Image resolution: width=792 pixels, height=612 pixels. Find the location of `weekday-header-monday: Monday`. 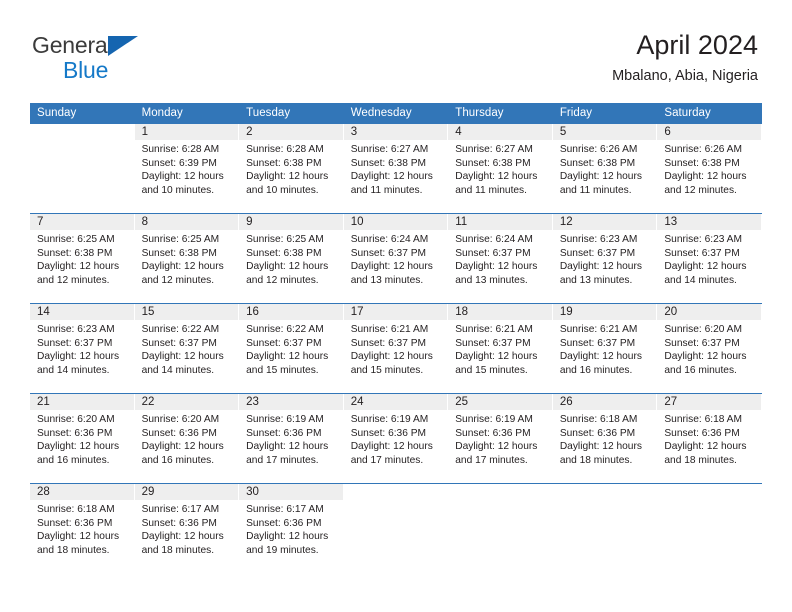

weekday-header-monday: Monday is located at coordinates (187, 113).